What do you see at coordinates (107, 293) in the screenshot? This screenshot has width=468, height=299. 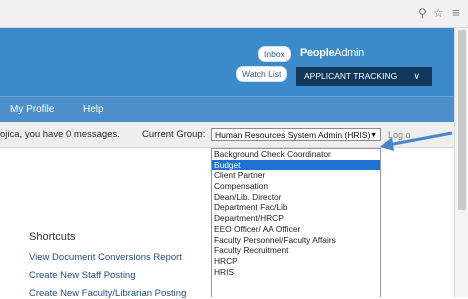 I see `shortcut-link: Create New Faculty/Librarian Posting` at bounding box center [107, 293].